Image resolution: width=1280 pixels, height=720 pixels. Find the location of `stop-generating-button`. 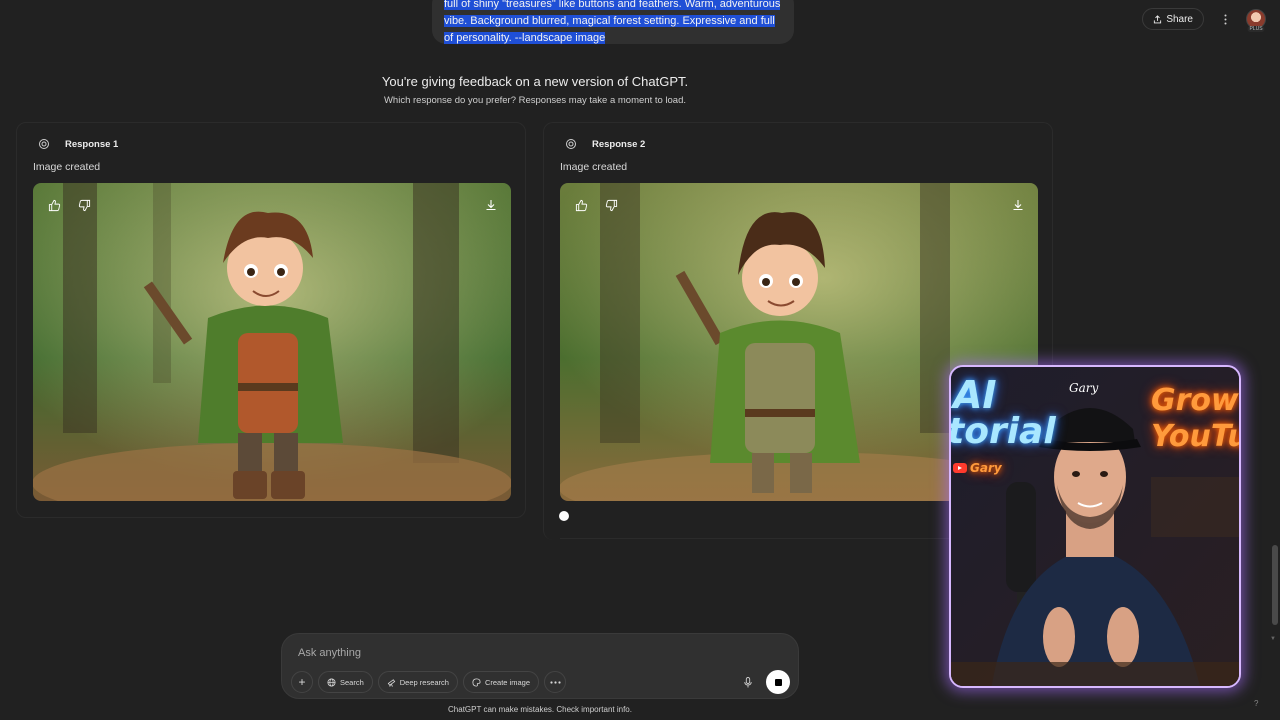

stop-generating-button is located at coordinates (778, 682).